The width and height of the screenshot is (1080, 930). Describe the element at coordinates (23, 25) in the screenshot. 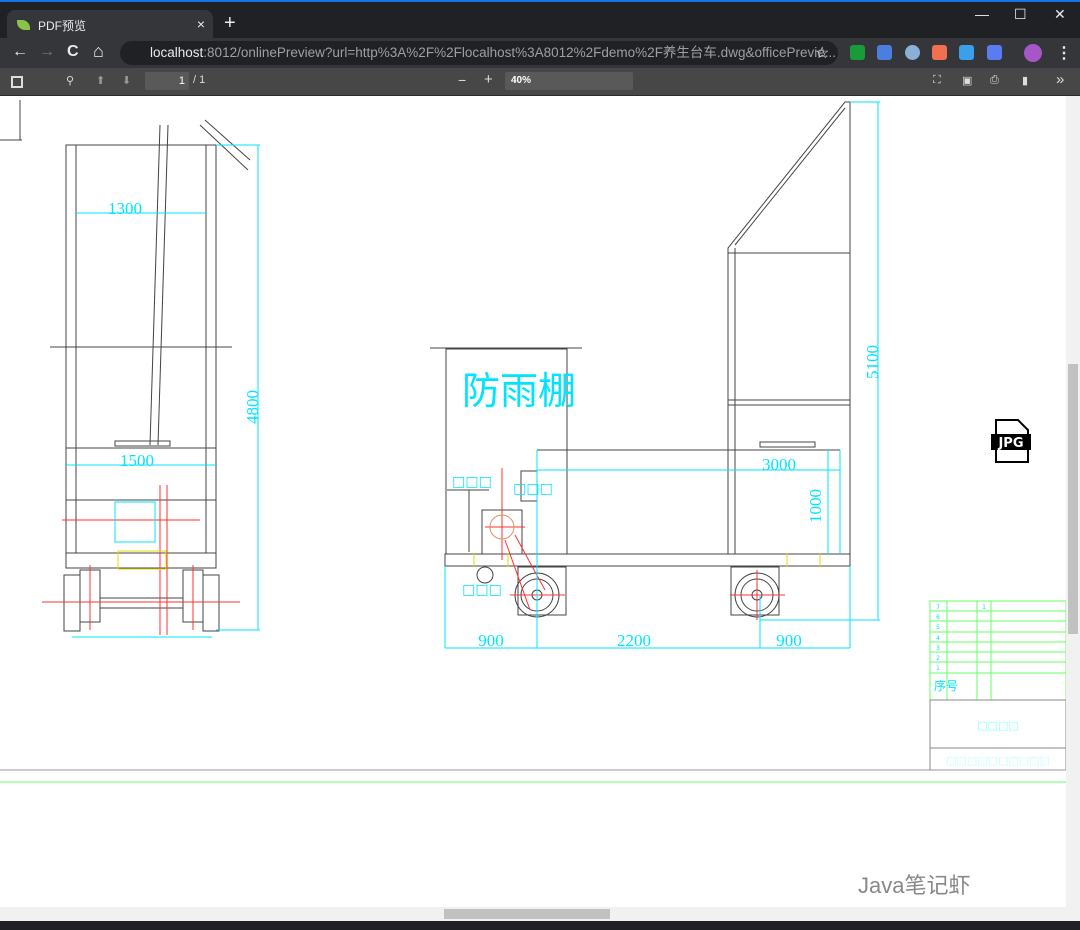

I see `leaf-icon` at that location.